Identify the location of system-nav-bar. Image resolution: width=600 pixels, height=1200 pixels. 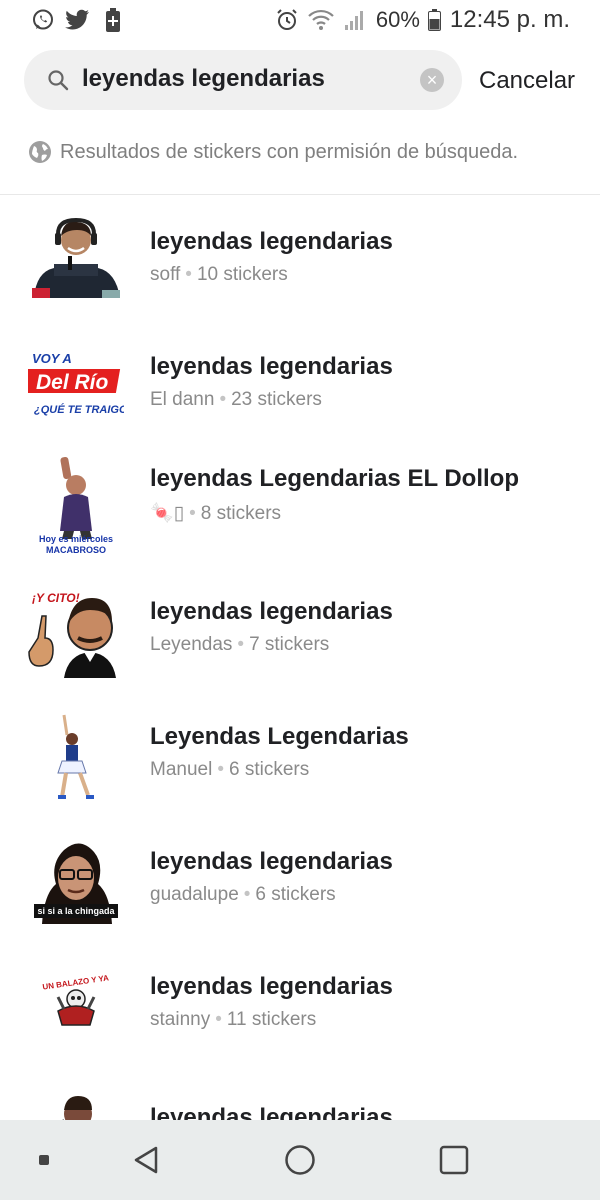
(300, 1160).